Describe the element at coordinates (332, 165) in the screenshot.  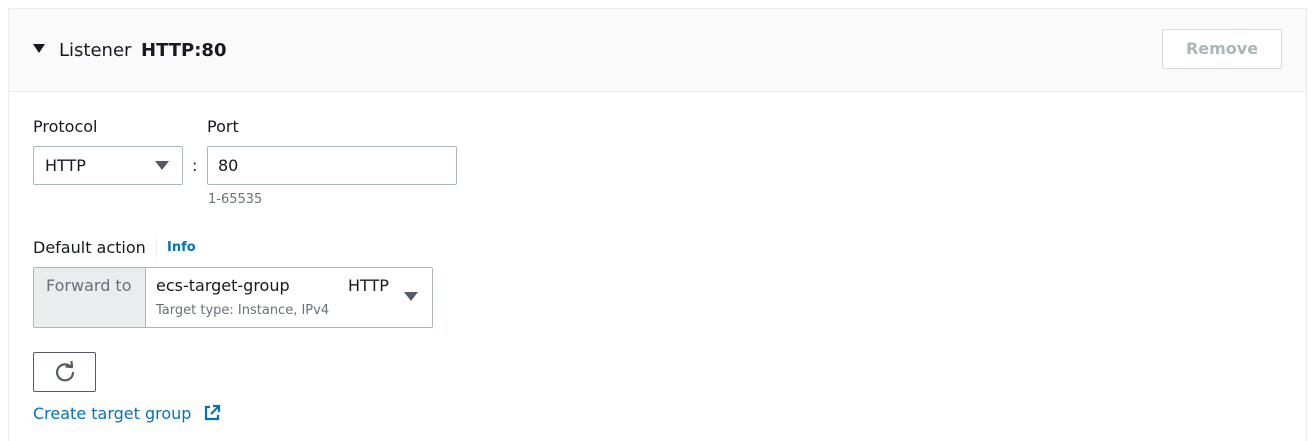
I see `port-input: 80` at that location.